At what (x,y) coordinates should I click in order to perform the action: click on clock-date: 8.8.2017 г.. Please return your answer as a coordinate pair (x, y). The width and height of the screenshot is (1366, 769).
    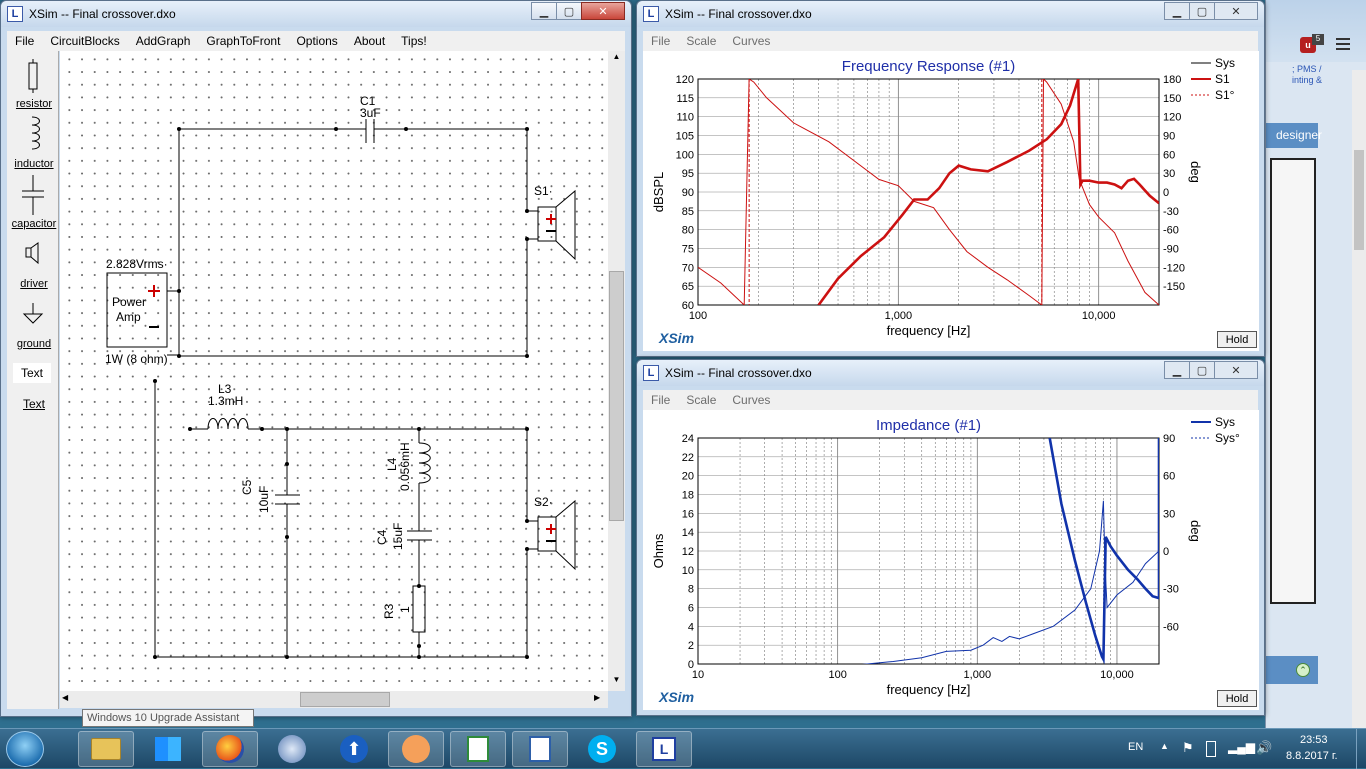
    Looking at the image, I should click on (1312, 756).